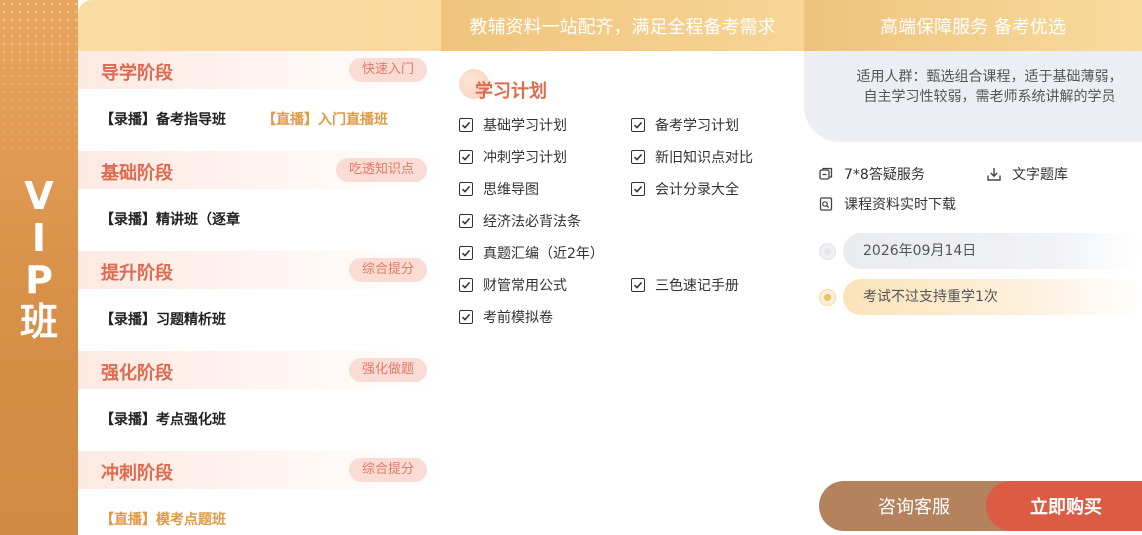 This screenshot has height=535, width=1142. Describe the element at coordinates (259, 401) in the screenshot. I see `stage-item: 强化阶段 强化做题 【录播】考点强化班` at that location.